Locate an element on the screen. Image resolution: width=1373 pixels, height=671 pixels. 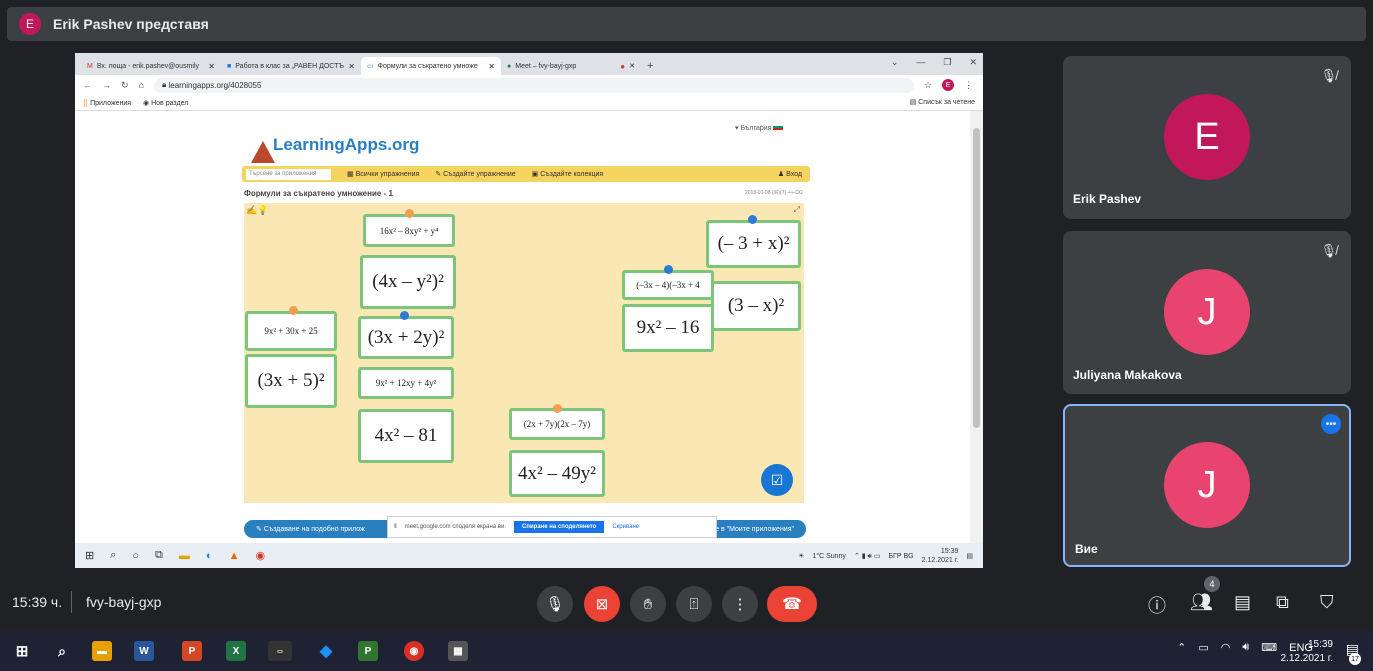
more-options-icon: ••• is located at coordinates (1331, 424).